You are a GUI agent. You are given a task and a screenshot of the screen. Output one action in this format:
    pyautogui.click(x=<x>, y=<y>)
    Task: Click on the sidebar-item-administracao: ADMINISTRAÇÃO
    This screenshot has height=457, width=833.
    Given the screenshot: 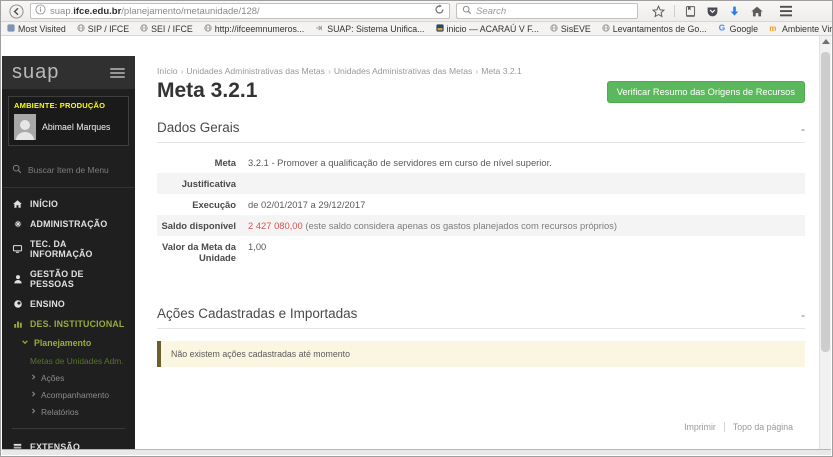 What is the action you would take?
    pyautogui.click(x=68, y=224)
    